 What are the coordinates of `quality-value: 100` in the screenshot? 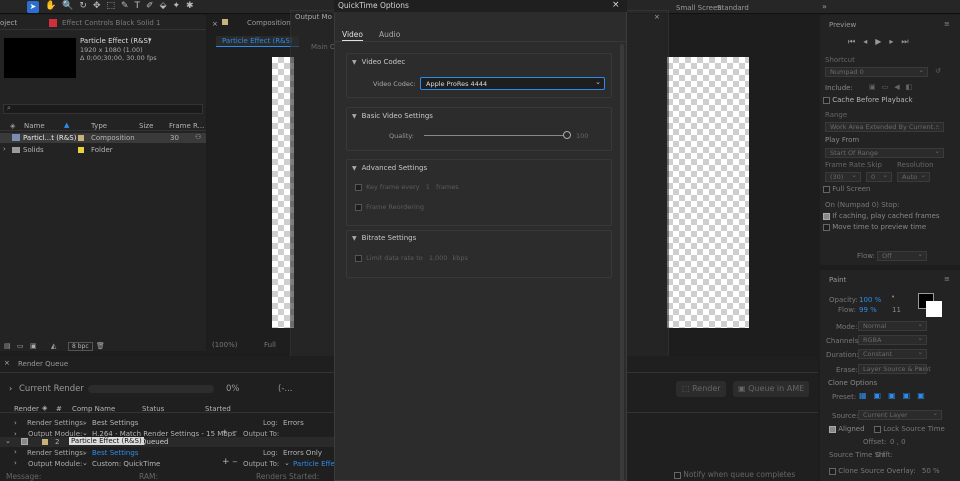 It's located at (582, 136).